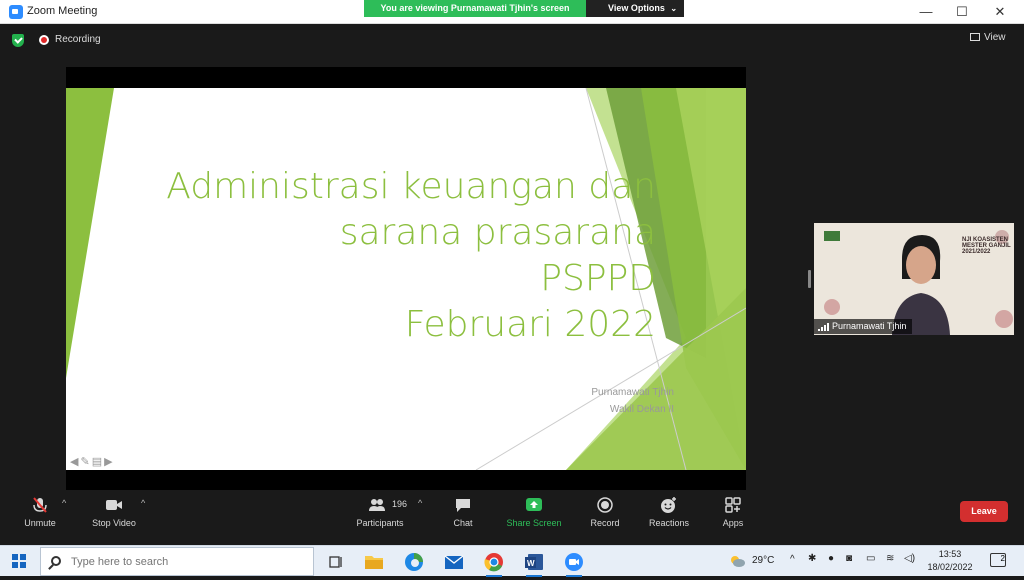 The image size is (1024, 580). I want to click on record-icon, so click(605, 505).